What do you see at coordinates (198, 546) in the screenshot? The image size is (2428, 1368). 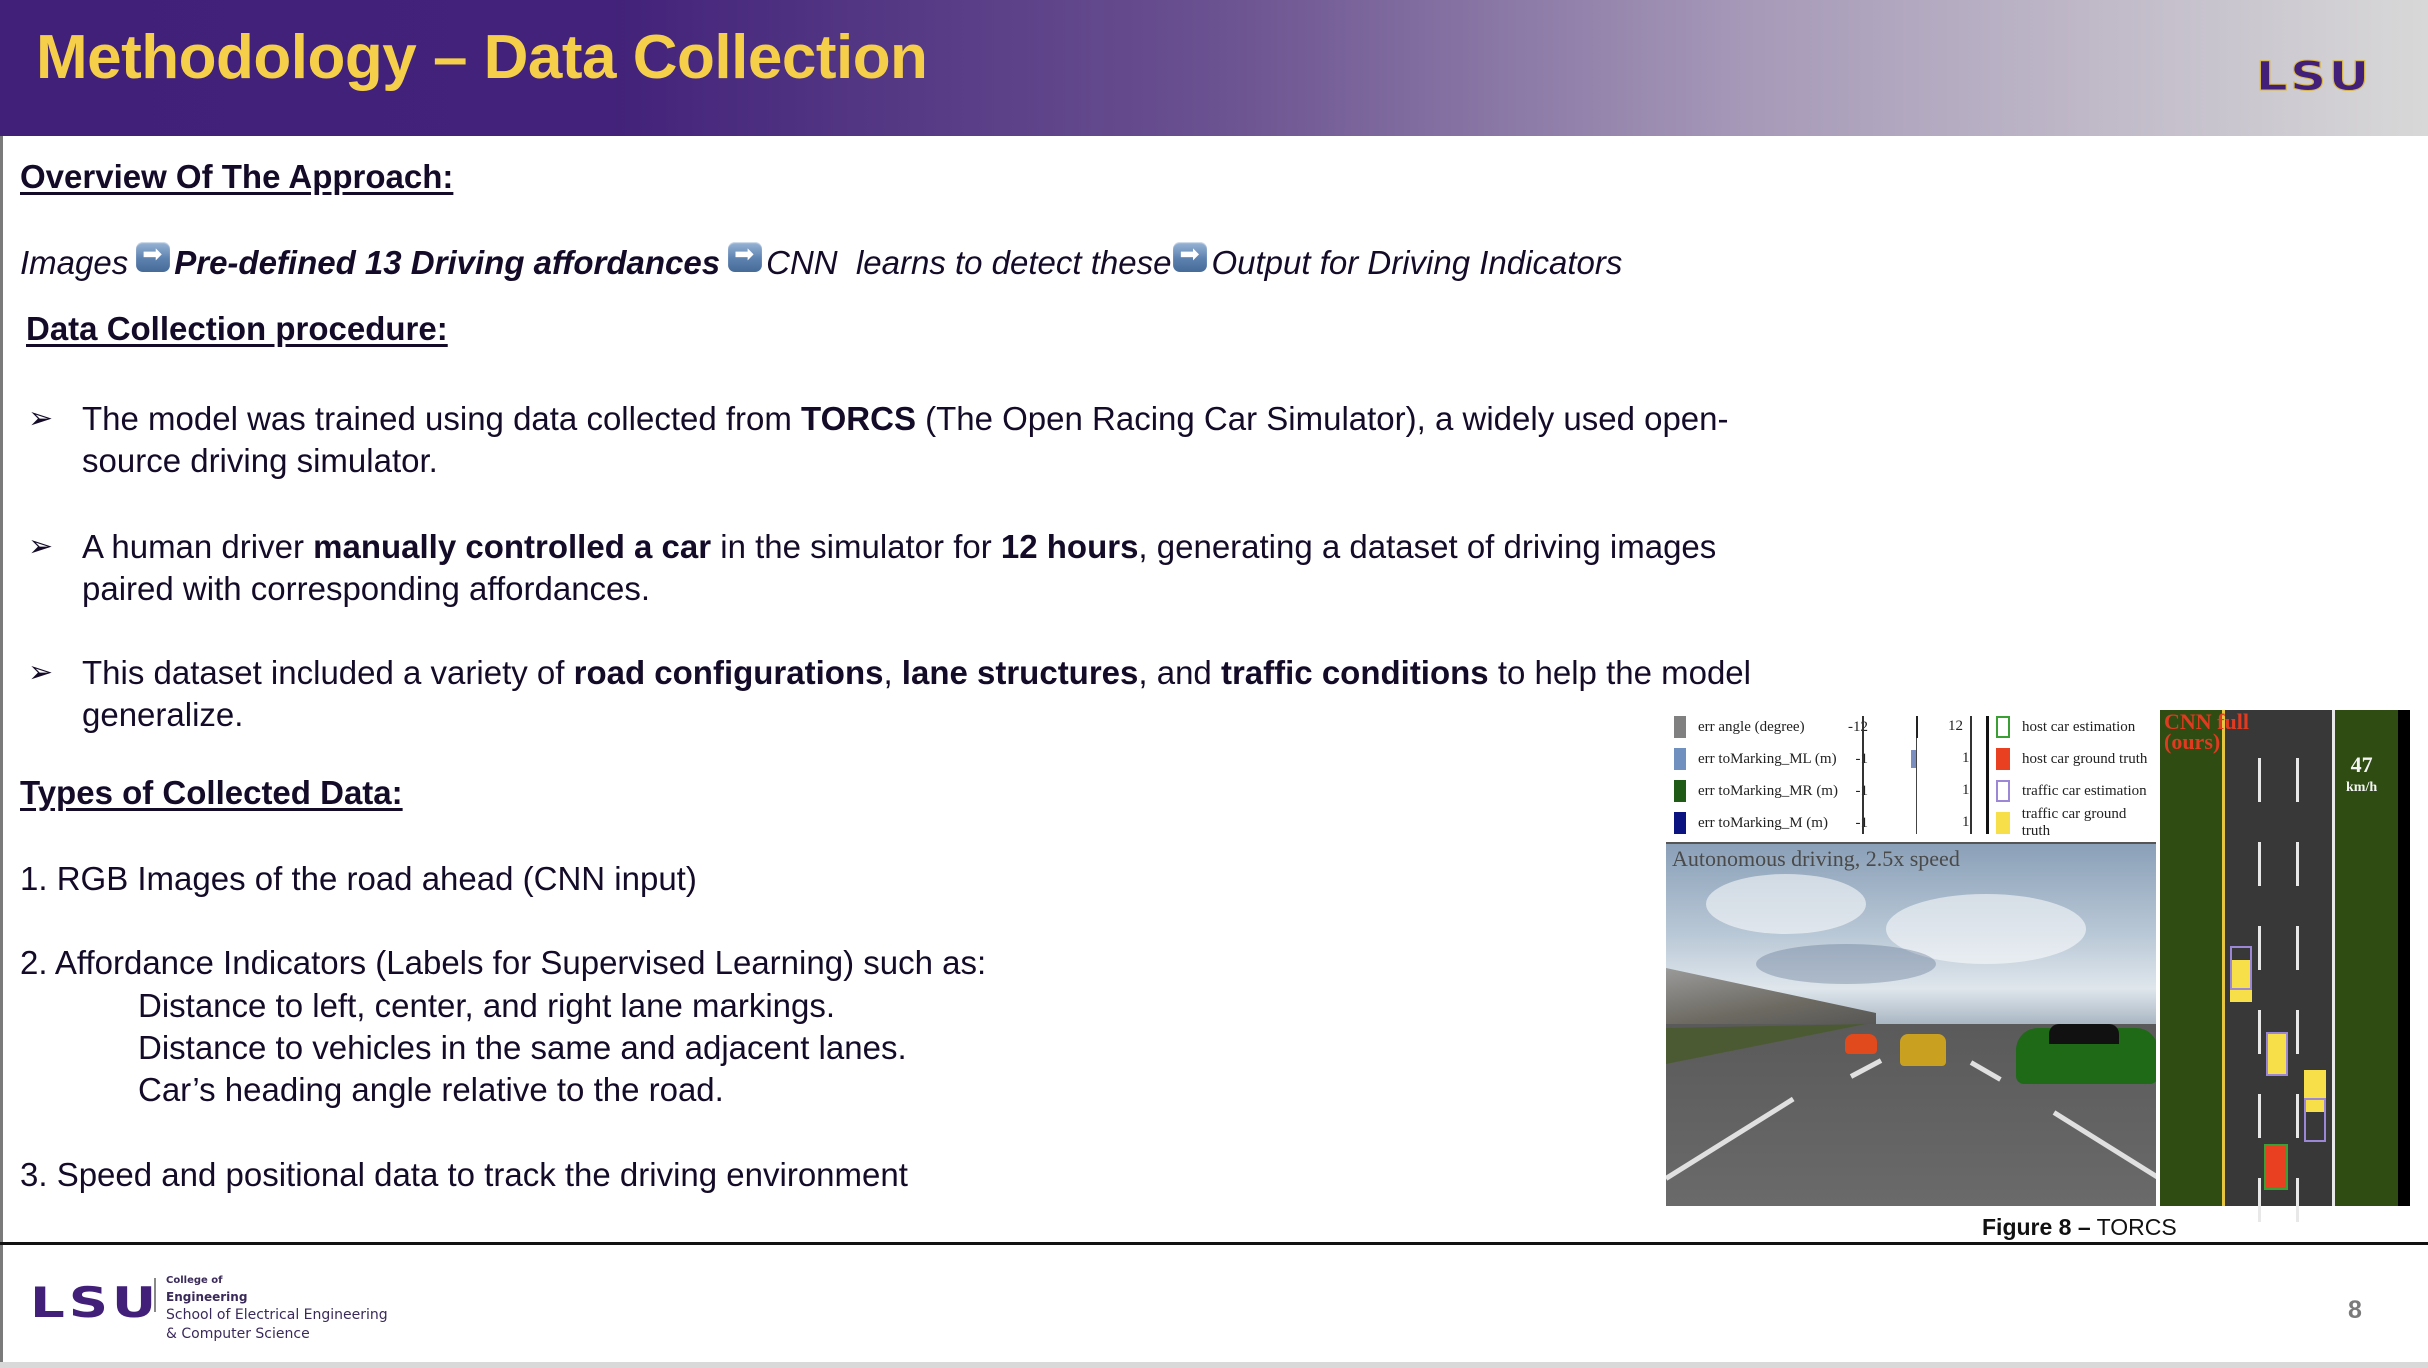 I see `bullet-run: A human driver` at bounding box center [198, 546].